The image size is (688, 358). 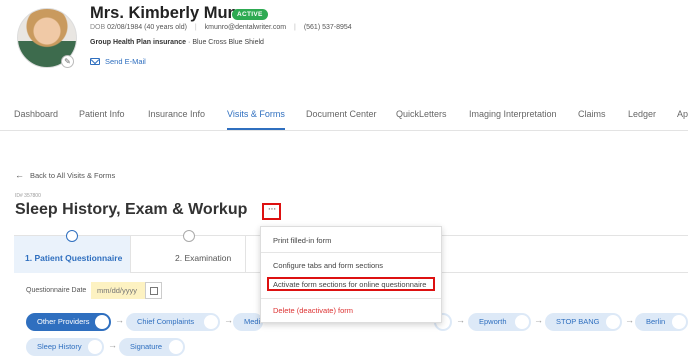 I want to click on tab-label: 2. Examination, so click(x=203, y=258).